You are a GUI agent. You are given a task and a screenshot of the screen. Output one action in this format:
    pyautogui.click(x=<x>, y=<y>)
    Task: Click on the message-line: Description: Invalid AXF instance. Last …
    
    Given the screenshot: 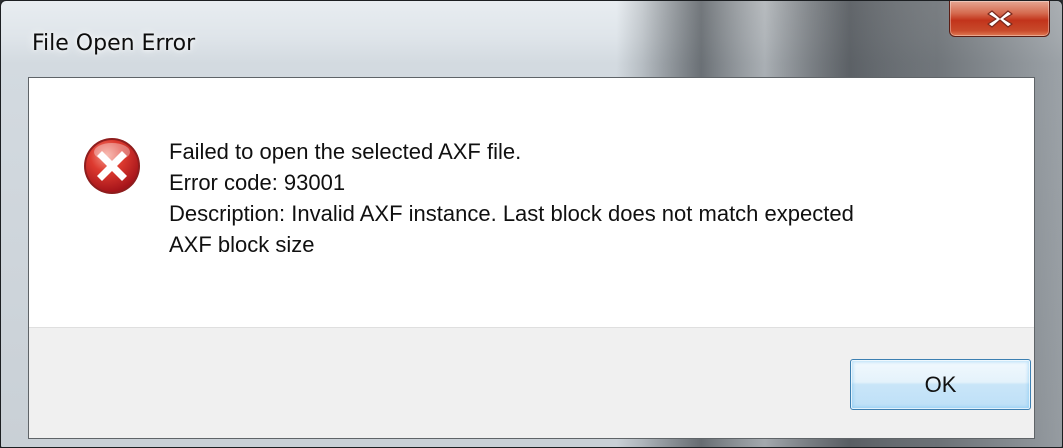 What is the action you would take?
    pyautogui.click(x=511, y=213)
    